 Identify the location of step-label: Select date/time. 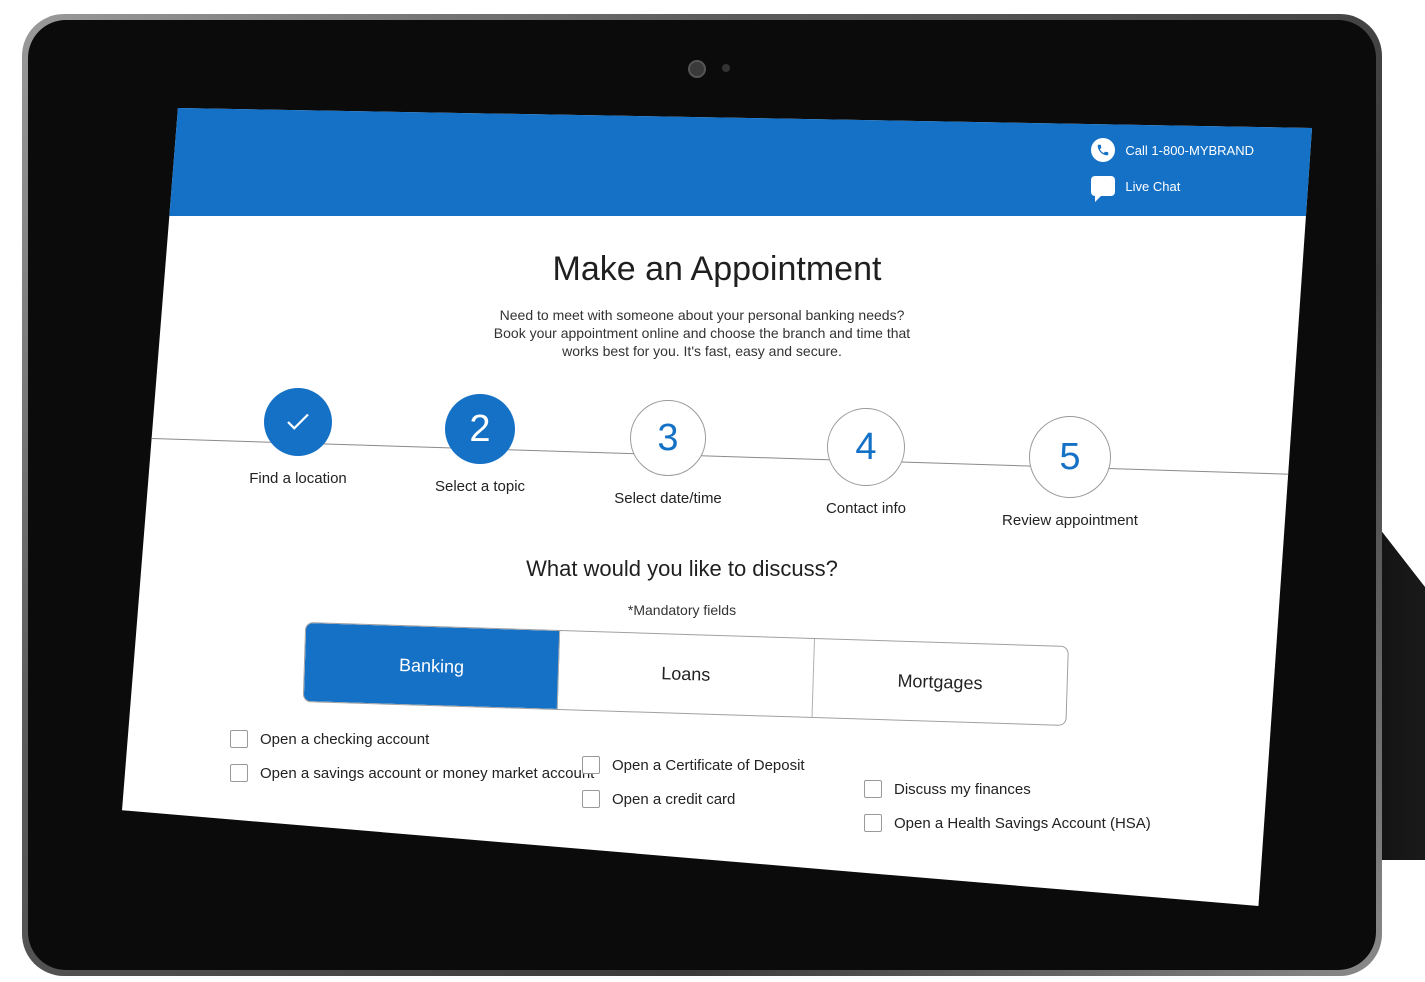
(668, 498).